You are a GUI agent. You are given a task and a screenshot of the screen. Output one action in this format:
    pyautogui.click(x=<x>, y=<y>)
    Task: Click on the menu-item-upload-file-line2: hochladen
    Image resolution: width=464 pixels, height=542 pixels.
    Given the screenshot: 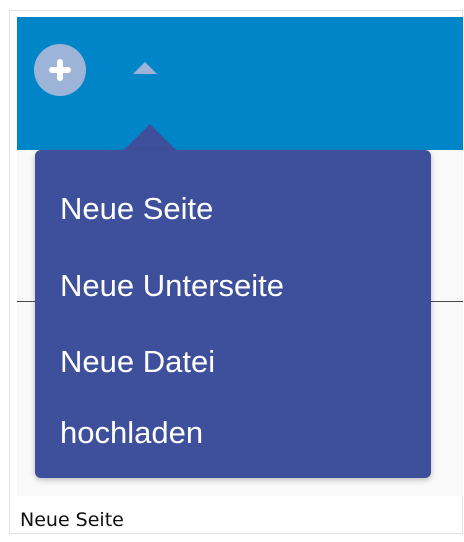 What is the action you would take?
    pyautogui.click(x=131, y=433)
    